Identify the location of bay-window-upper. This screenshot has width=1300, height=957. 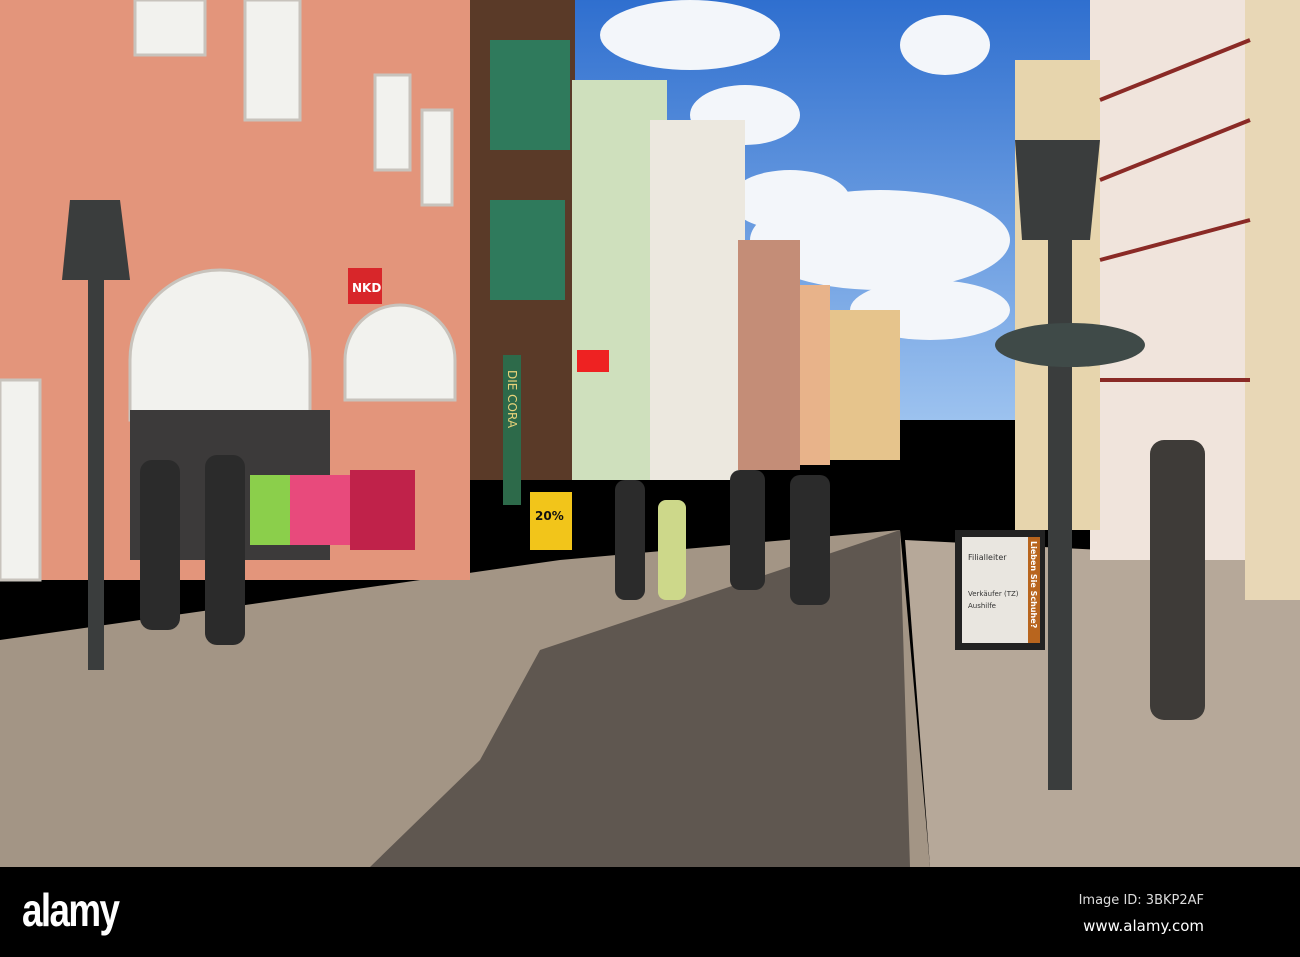
(530, 95).